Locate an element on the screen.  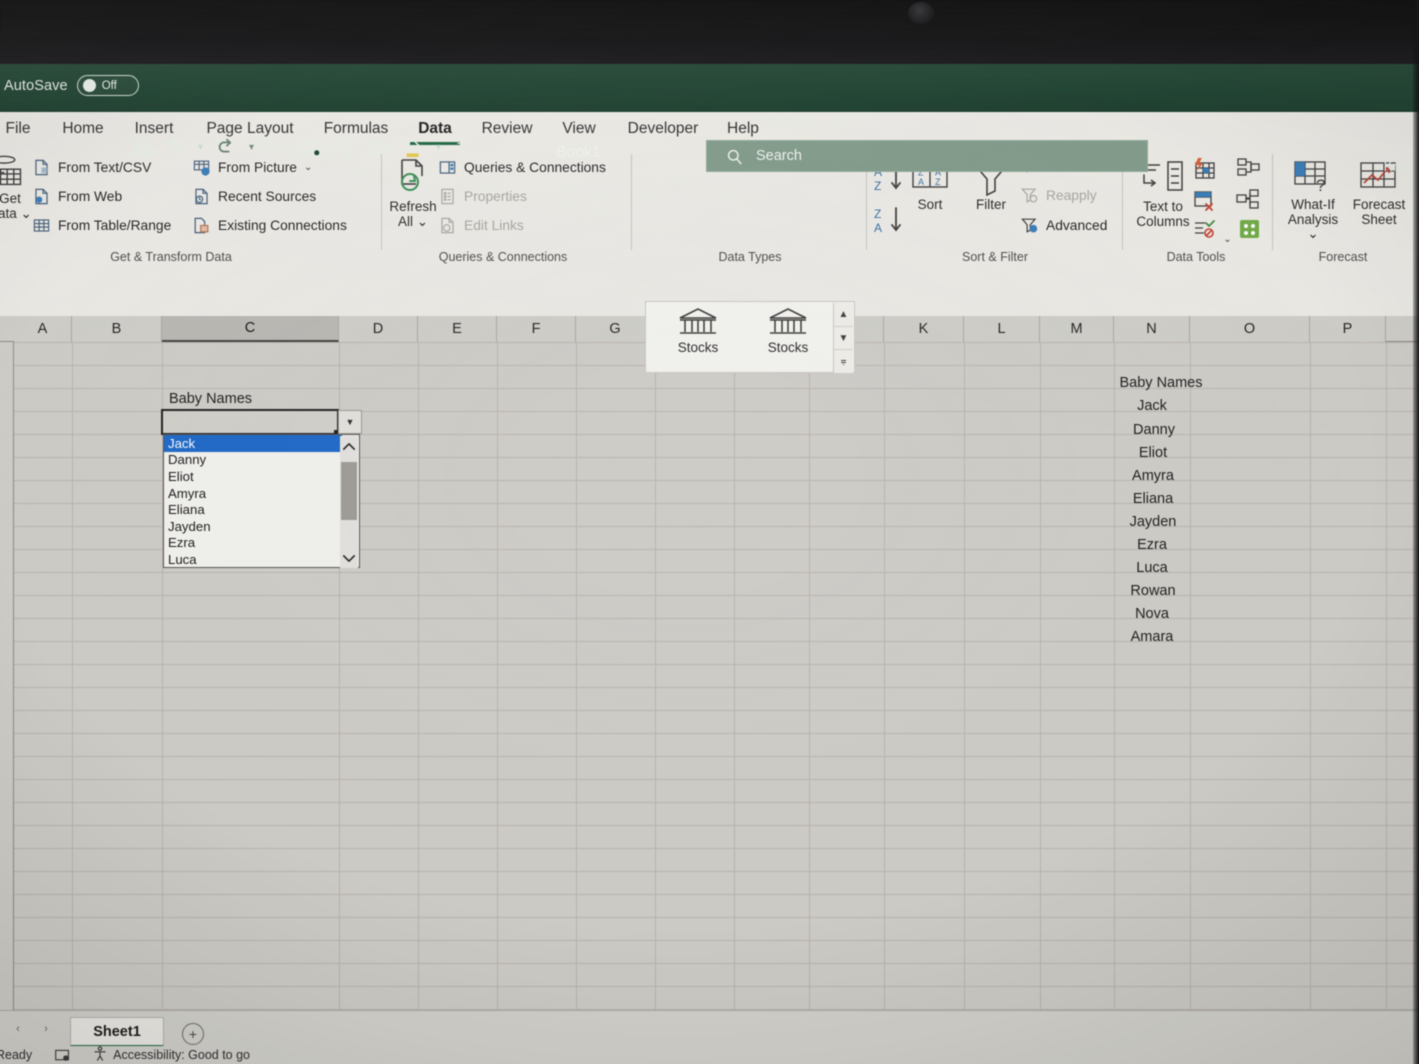
dropdown-item-amyra: Amyra is located at coordinates (253, 493).